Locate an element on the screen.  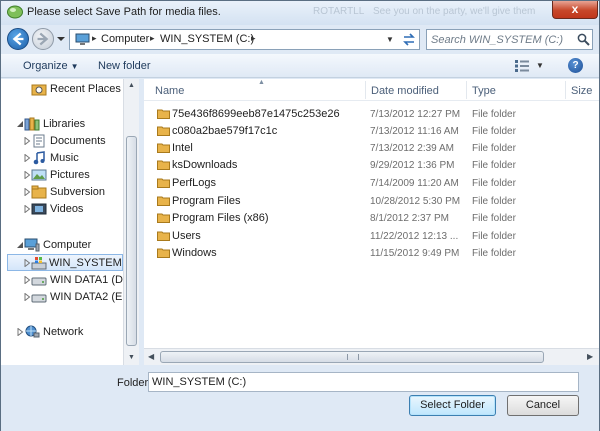
folder-field is located at coordinates (363, 382).